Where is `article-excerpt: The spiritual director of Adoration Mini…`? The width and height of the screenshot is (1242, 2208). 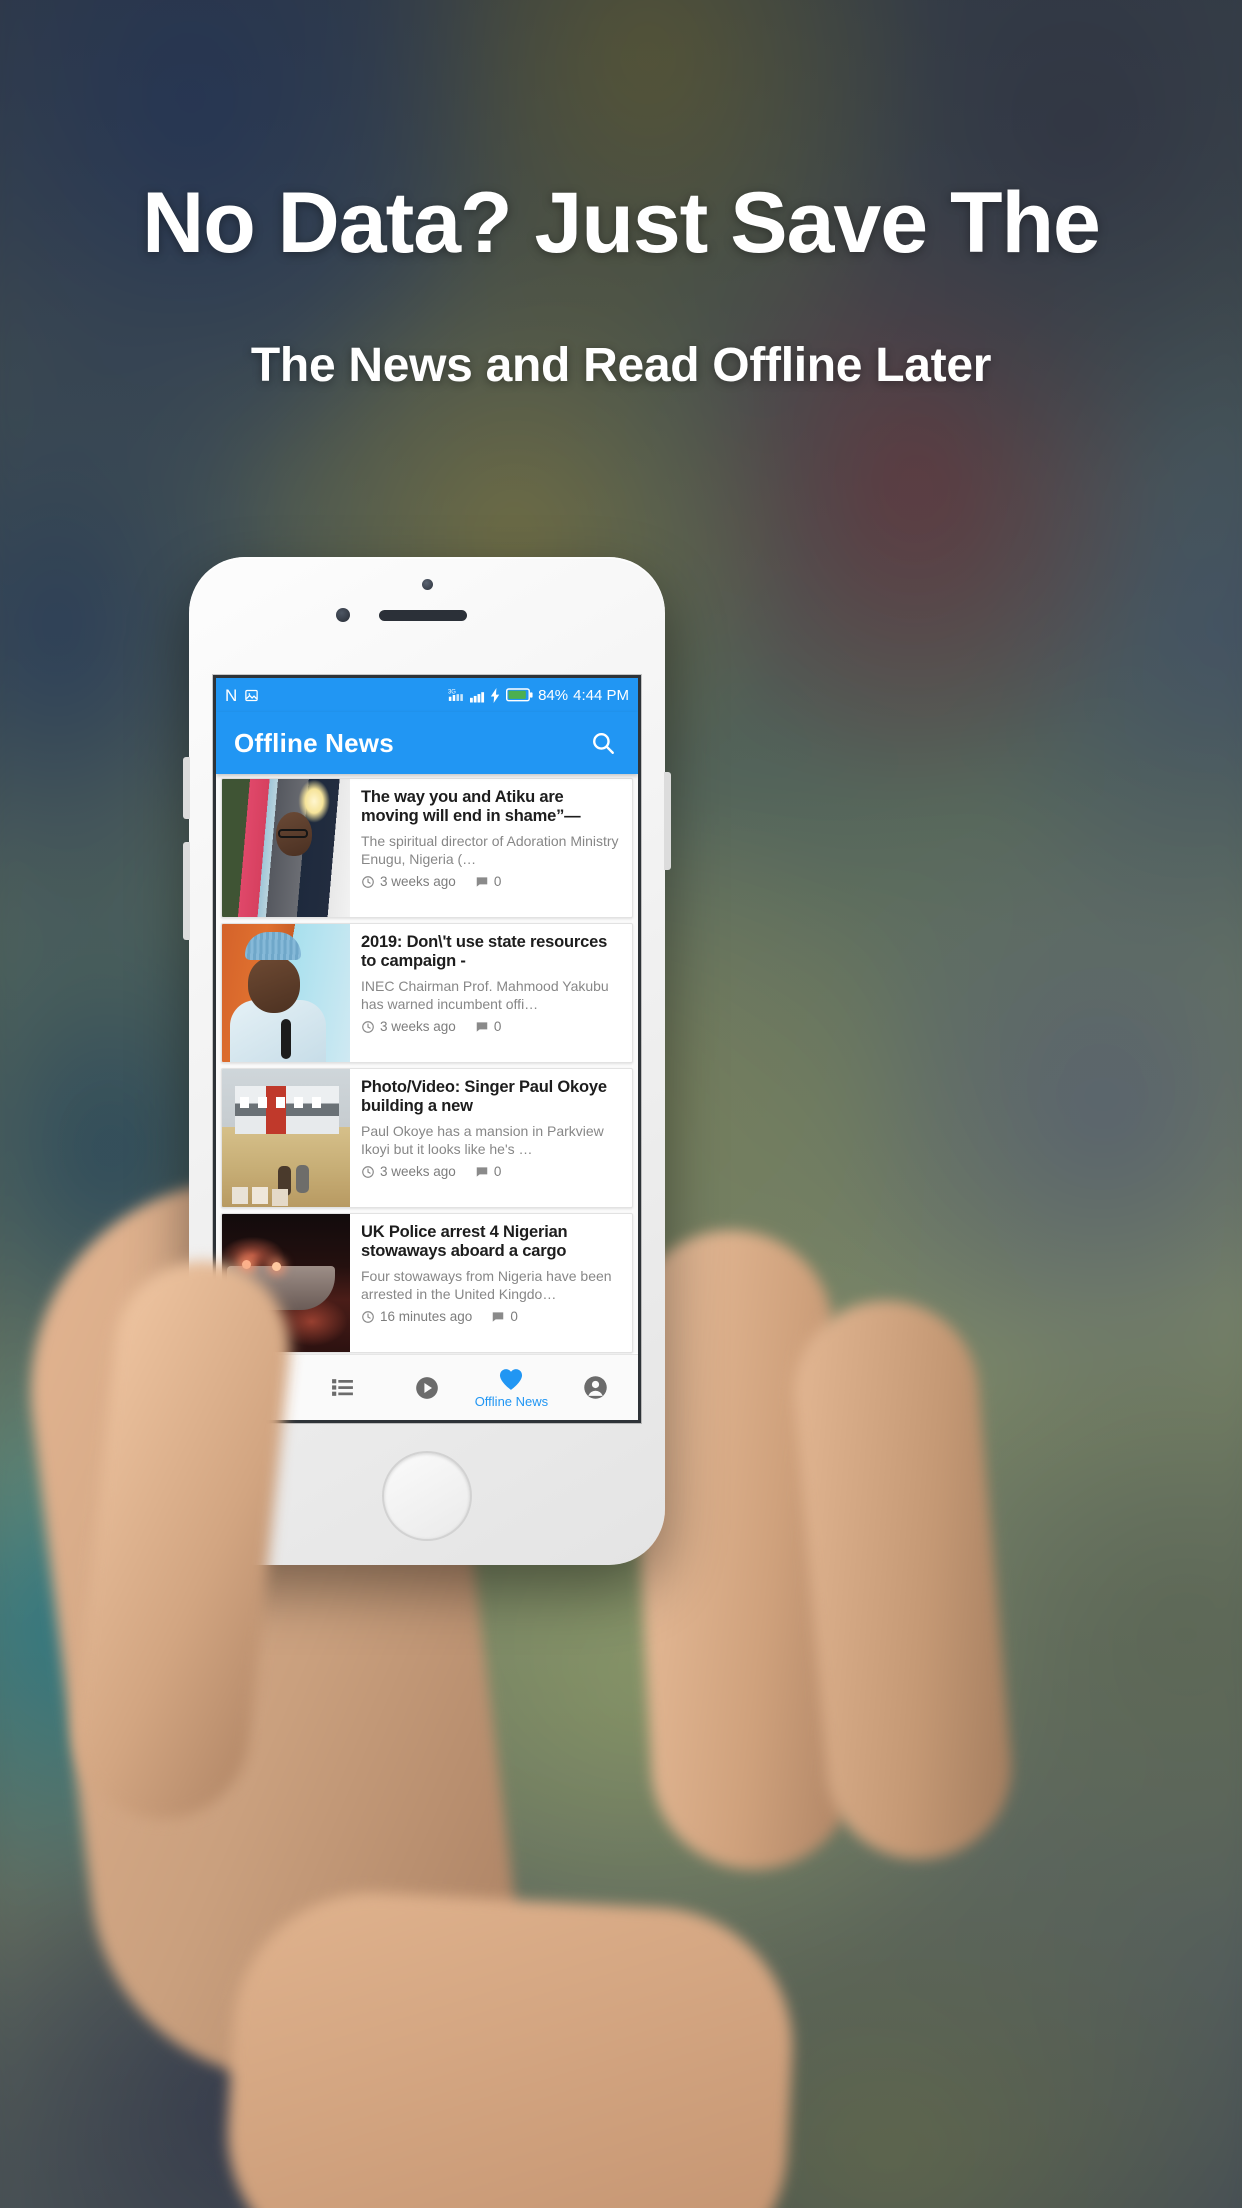
article-excerpt: The spiritual director of Adoration Mini… is located at coordinates (490, 850).